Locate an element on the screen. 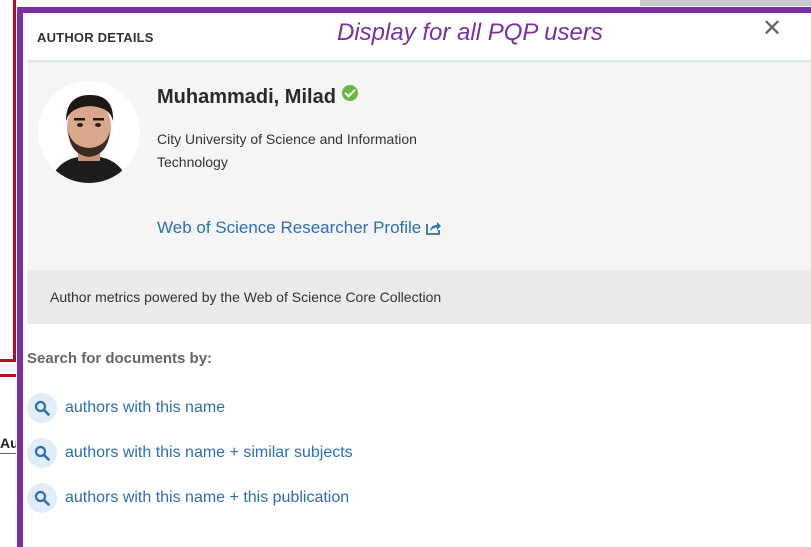  external-link-icon is located at coordinates (434, 228).